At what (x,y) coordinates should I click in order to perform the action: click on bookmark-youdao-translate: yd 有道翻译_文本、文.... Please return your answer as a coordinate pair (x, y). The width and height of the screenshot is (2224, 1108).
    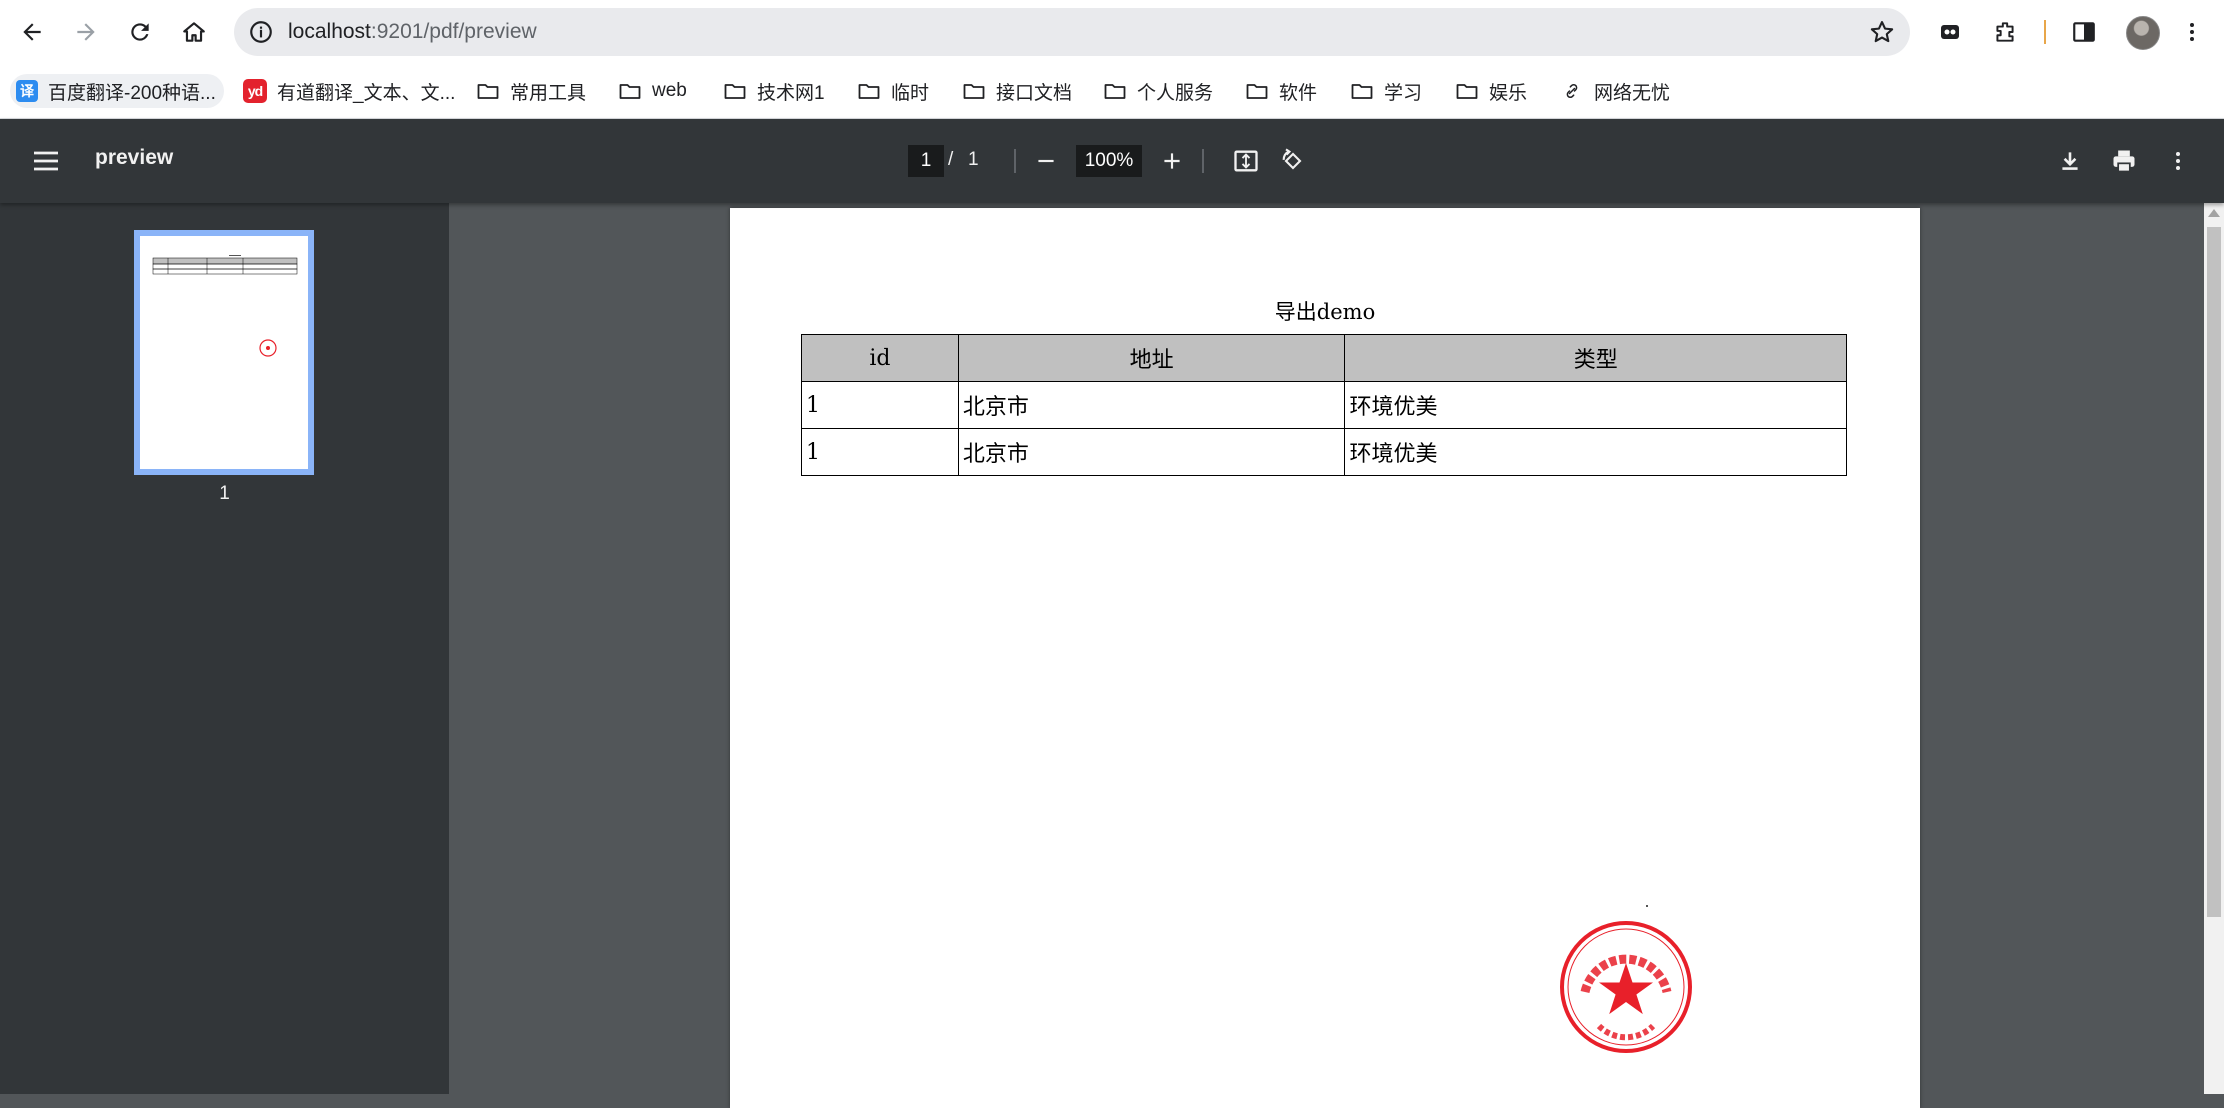
    Looking at the image, I should click on (349, 91).